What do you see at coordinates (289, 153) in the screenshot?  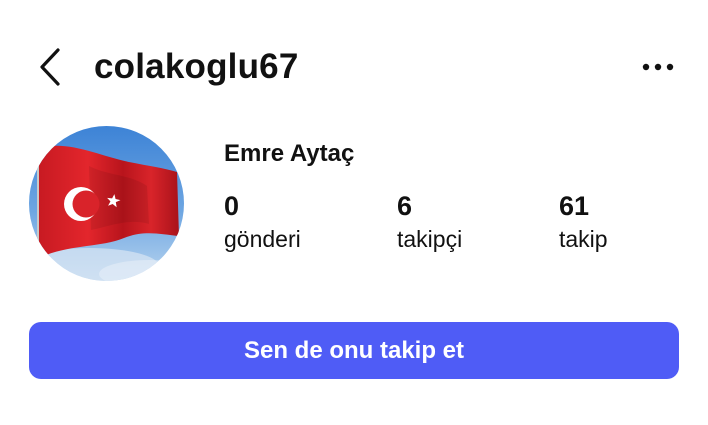 I see `display-name: Emre Aytaç` at bounding box center [289, 153].